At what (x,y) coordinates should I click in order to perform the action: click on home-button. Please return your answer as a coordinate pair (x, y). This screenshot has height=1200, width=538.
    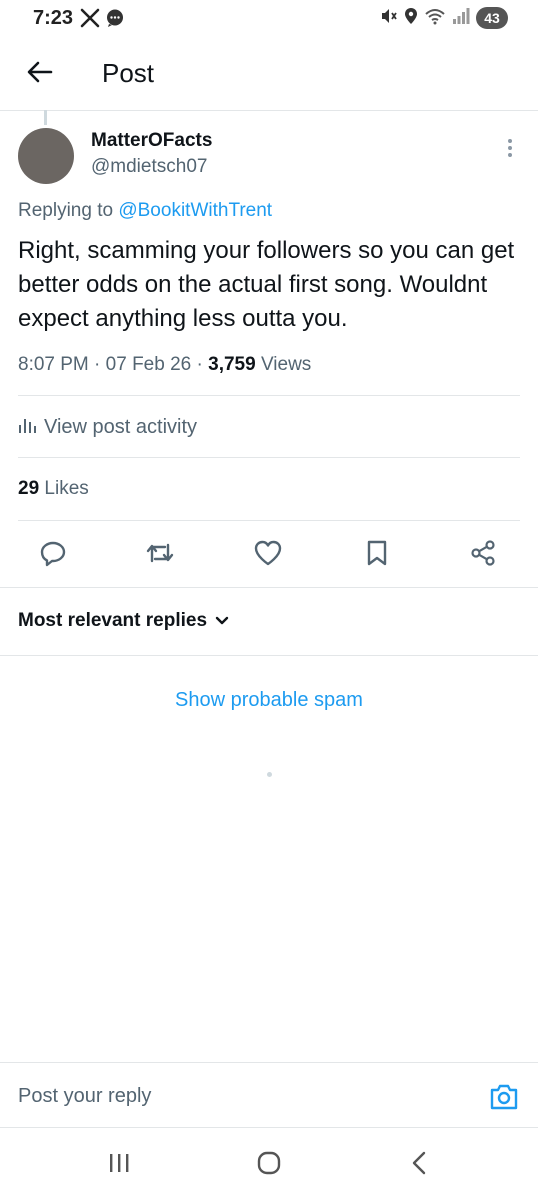
    Looking at the image, I should click on (269, 1165).